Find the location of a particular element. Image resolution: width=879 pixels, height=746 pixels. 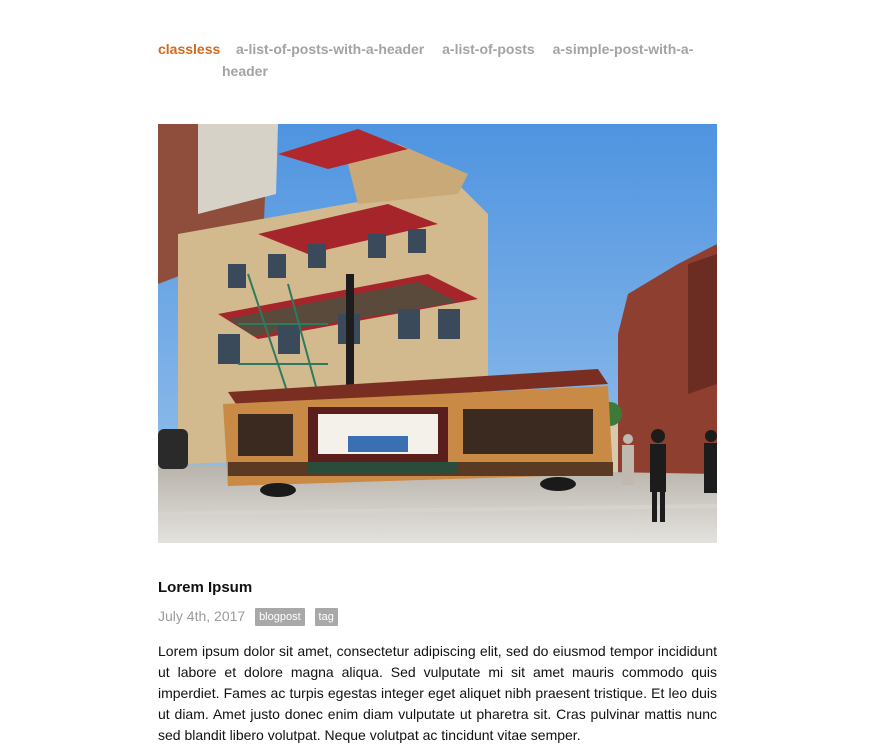

nav-link-list-of-posts-with-header: a-list-of-posts-with-a-header is located at coordinates (330, 49).